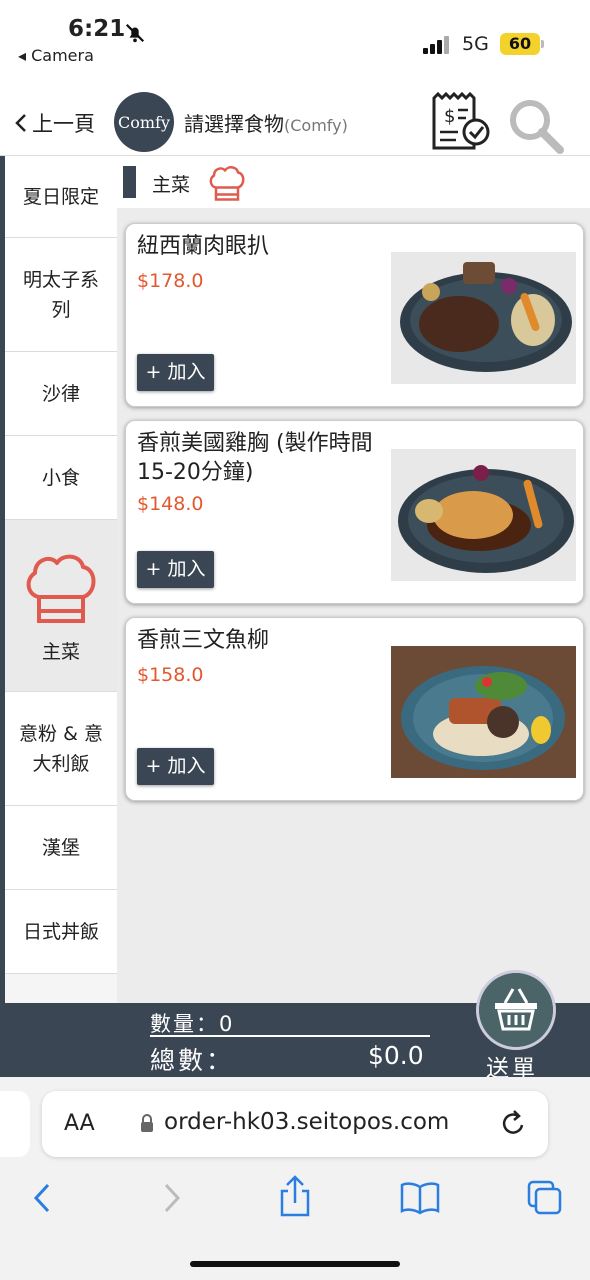 The image size is (590, 1280). I want to click on status-bar: 6:21 ◂ Camera 5G 60, so click(295, 40).